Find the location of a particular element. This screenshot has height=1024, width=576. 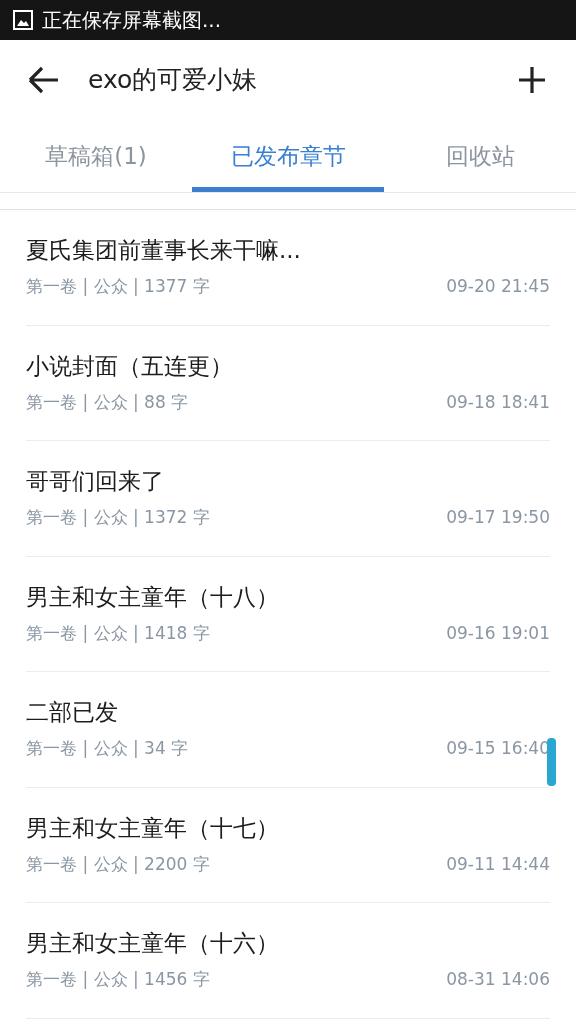

chapter-info: 第一卷 | 公众 | 2200 字 is located at coordinates (118, 864).